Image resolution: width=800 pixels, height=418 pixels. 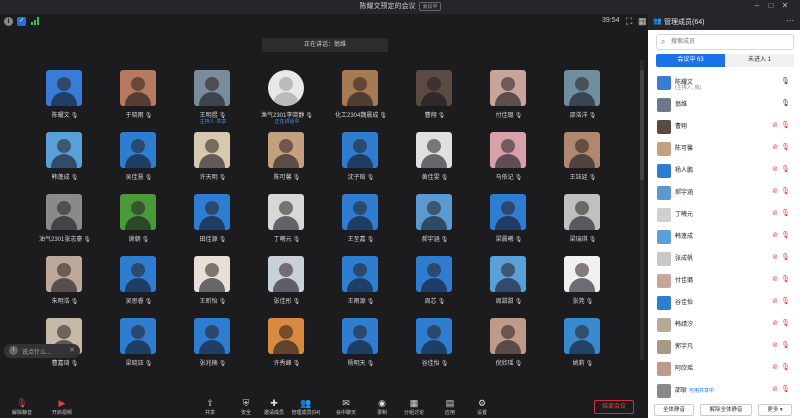 What do you see at coordinates (435, 157) in the screenshot?
I see `participant-tile: 黄佳雯🎙` at bounding box center [435, 157].